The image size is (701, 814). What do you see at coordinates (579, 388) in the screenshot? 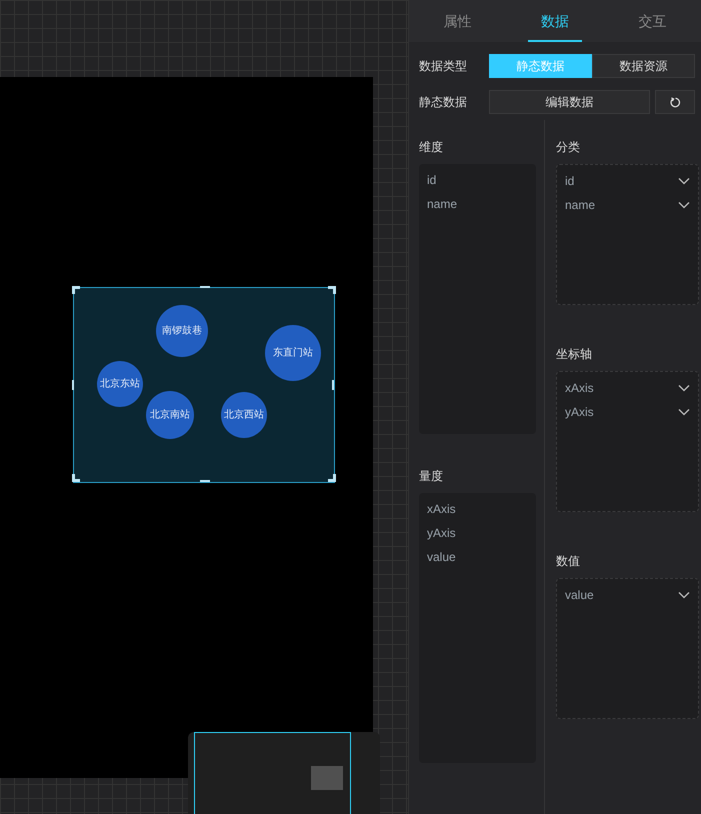
I see `slot-item: xAxis` at bounding box center [579, 388].